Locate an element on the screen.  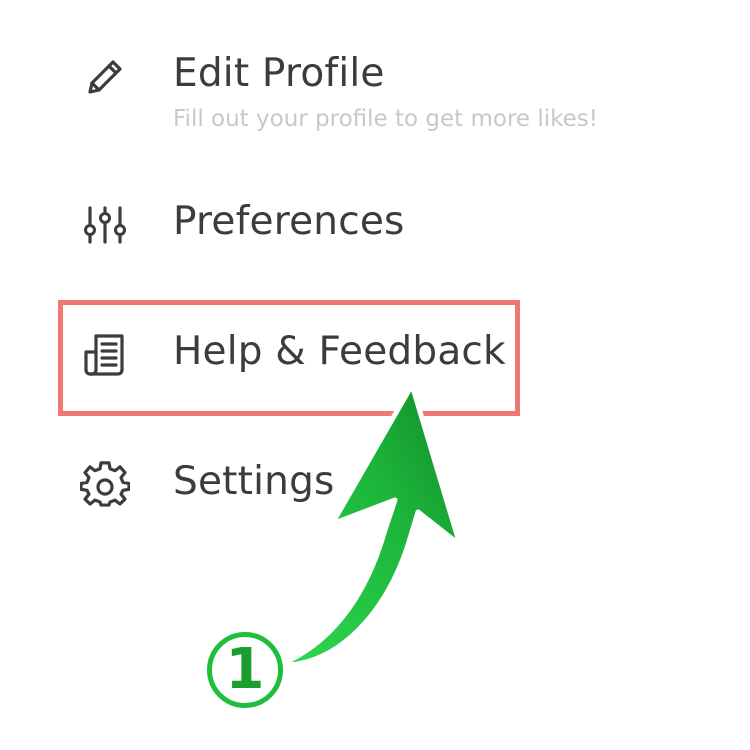
sliders-icon is located at coordinates (105, 225).